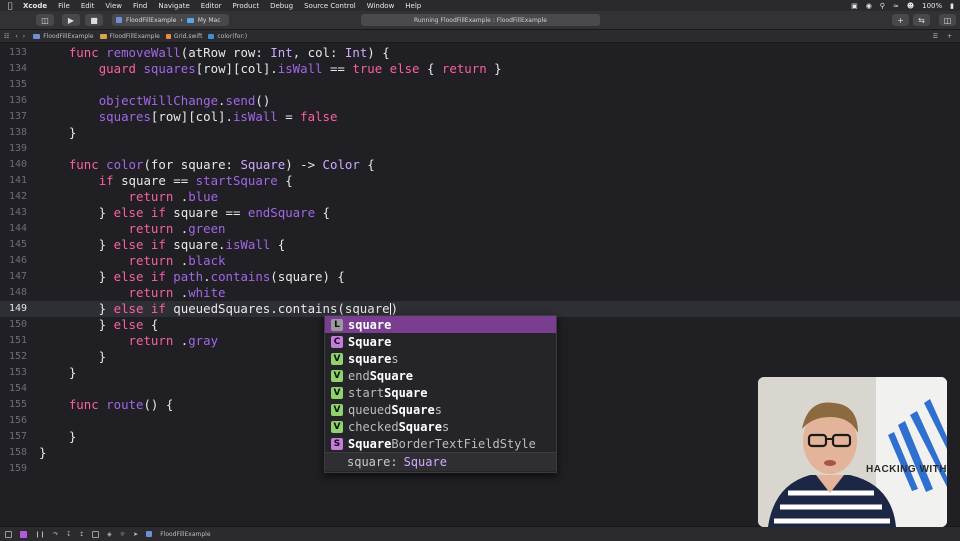 This screenshot has height=541, width=960. Describe the element at coordinates (413, 6) in the screenshot. I see `menu-help: Help` at that location.